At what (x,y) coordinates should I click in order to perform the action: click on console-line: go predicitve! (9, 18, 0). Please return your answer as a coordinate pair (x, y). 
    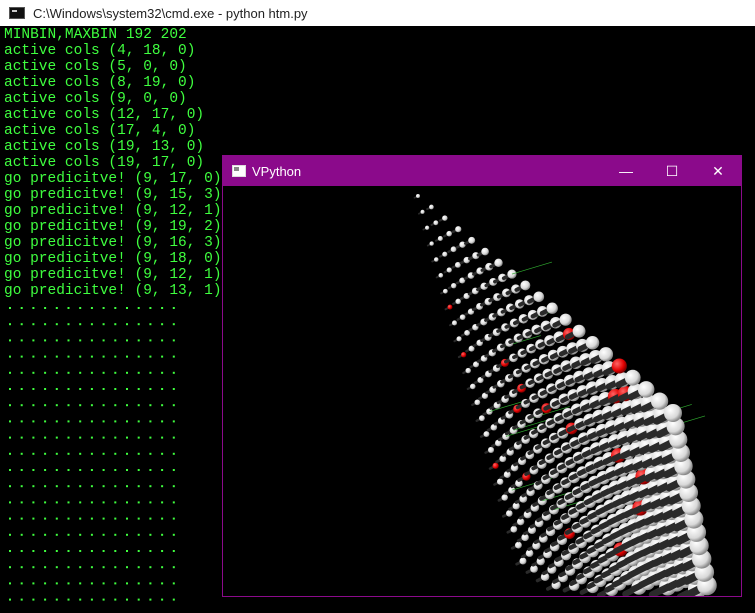
    Looking at the image, I should click on (113, 259).